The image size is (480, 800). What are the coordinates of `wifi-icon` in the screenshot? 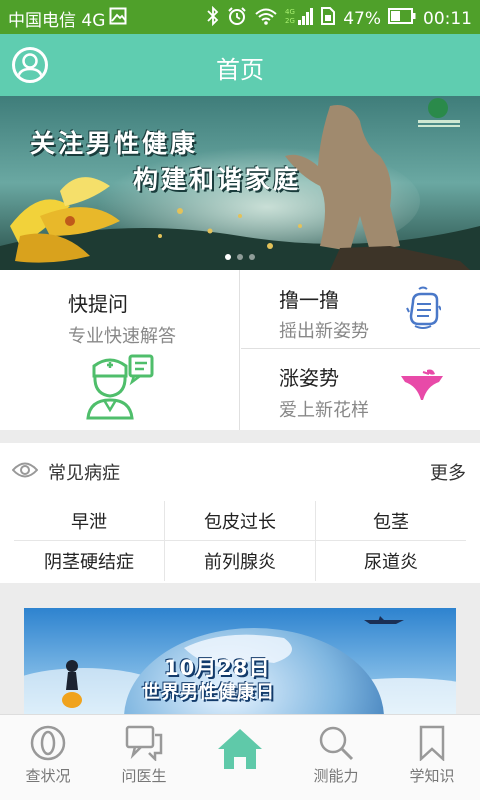 It's located at (266, 18).